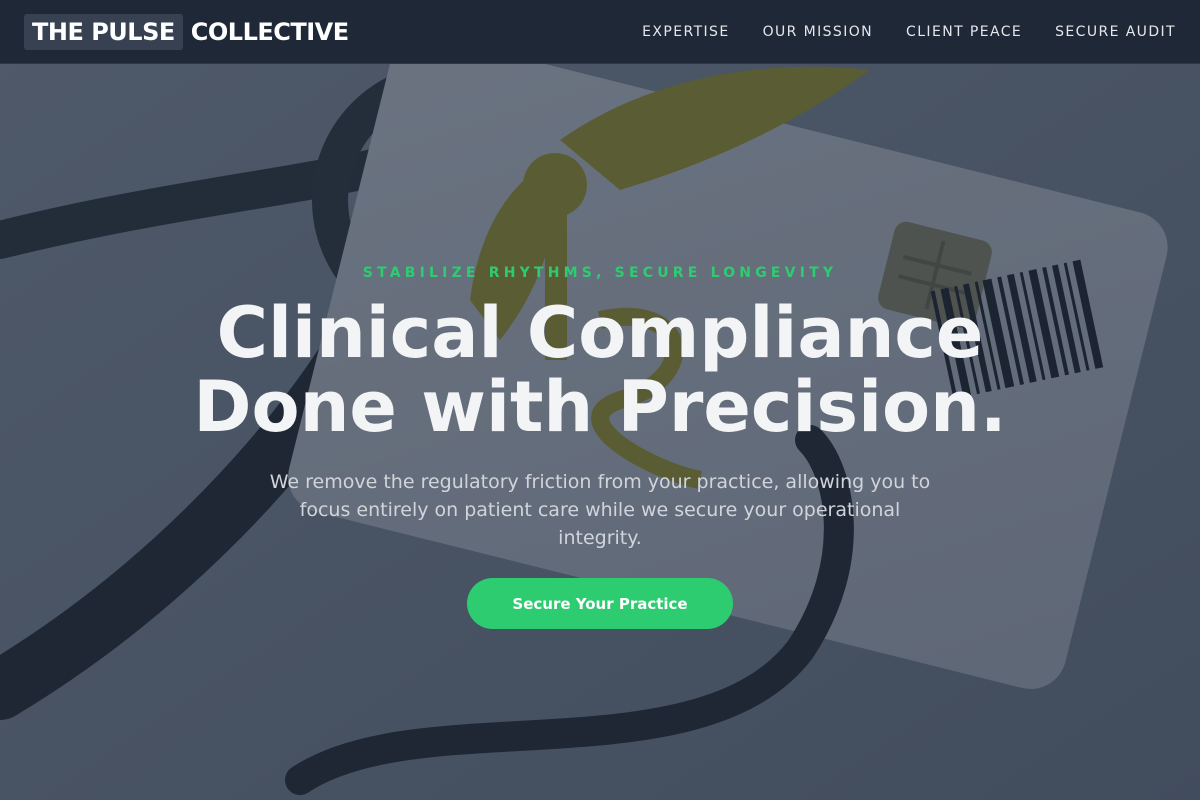  What do you see at coordinates (600, 333) in the screenshot?
I see `hero-headline-line-1: Clinical Compliance` at bounding box center [600, 333].